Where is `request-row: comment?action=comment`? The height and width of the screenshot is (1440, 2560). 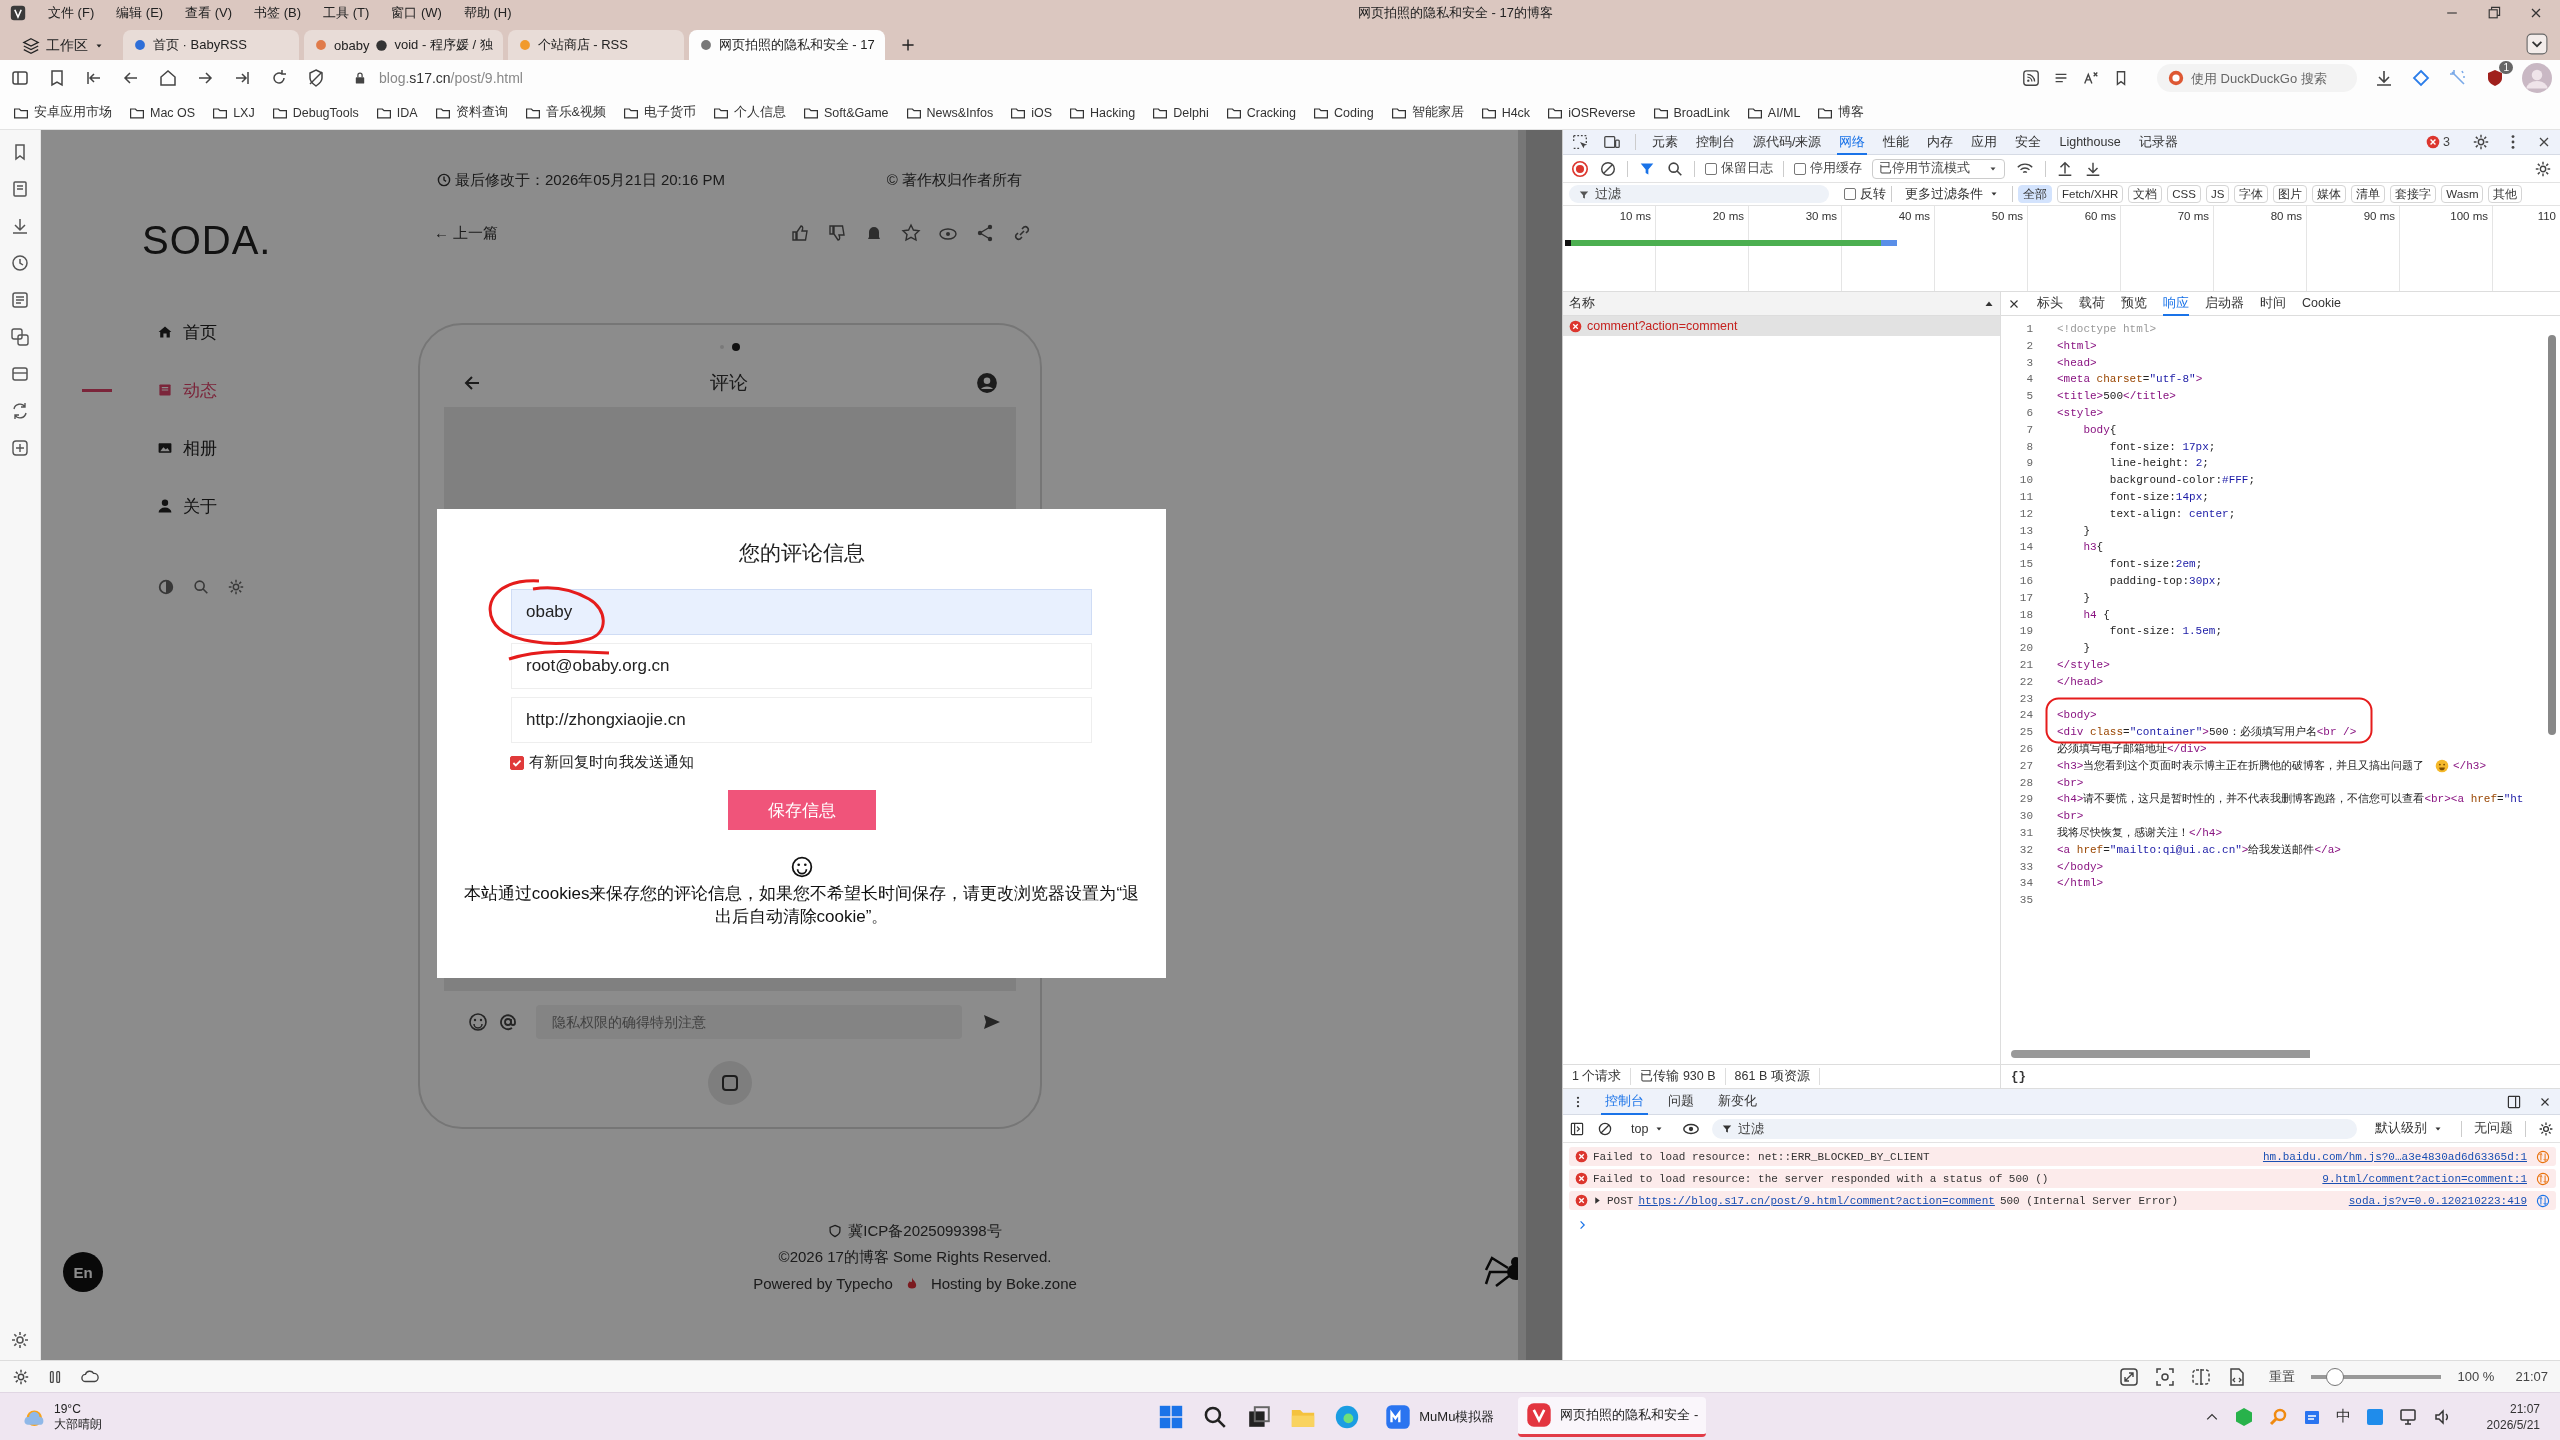 request-row: comment?action=comment is located at coordinates (1781, 326).